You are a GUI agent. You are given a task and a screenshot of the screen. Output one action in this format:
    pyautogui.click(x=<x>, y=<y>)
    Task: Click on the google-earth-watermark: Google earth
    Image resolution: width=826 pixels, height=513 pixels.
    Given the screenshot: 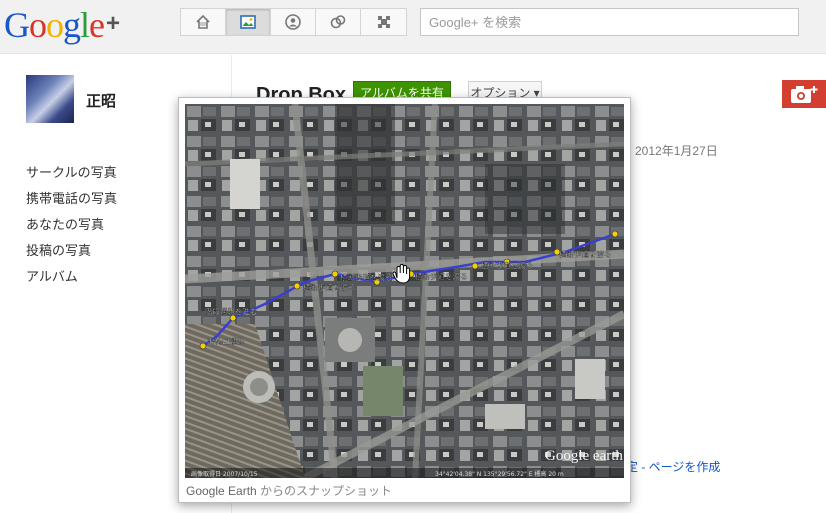 What is the action you would take?
    pyautogui.click(x=584, y=456)
    